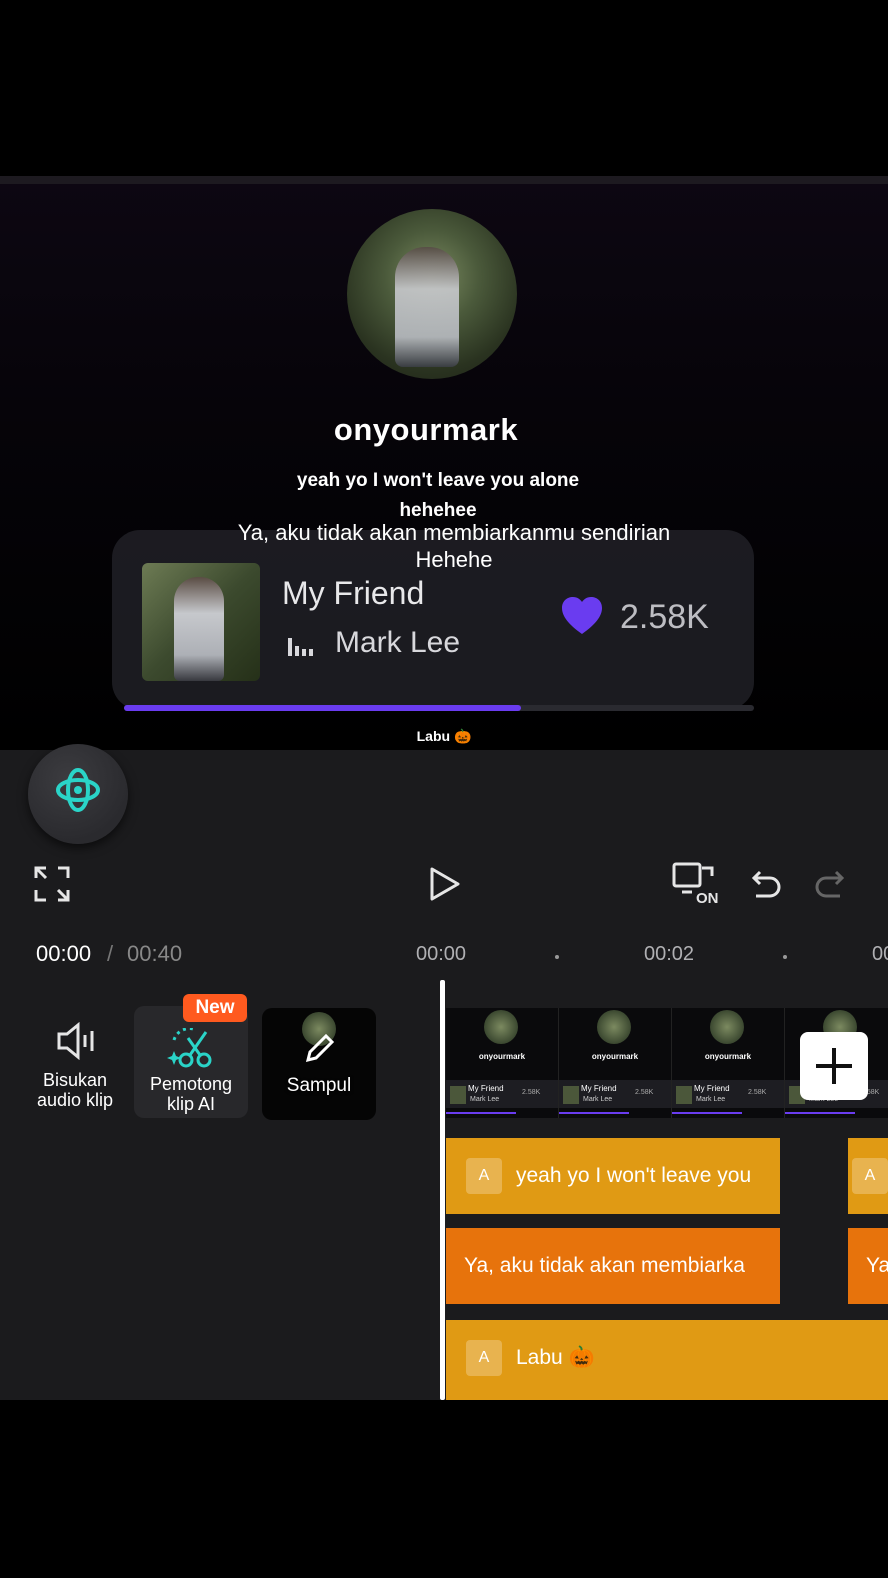 This screenshot has height=1578, width=888. What do you see at coordinates (426, 429) in the screenshot?
I see `username: onyourmark` at bounding box center [426, 429].